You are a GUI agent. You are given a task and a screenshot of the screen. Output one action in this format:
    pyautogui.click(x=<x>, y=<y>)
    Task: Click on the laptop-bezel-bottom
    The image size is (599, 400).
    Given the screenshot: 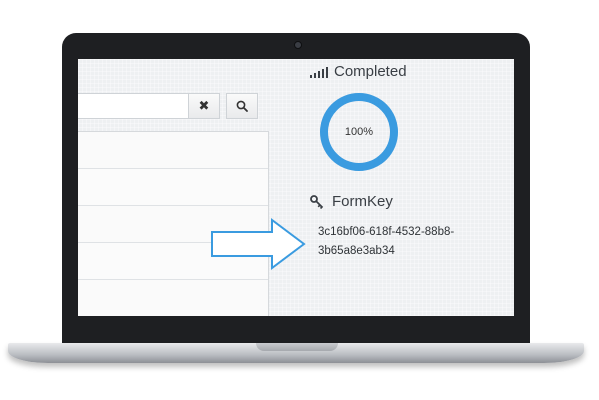 What is the action you would take?
    pyautogui.click(x=296, y=331)
    